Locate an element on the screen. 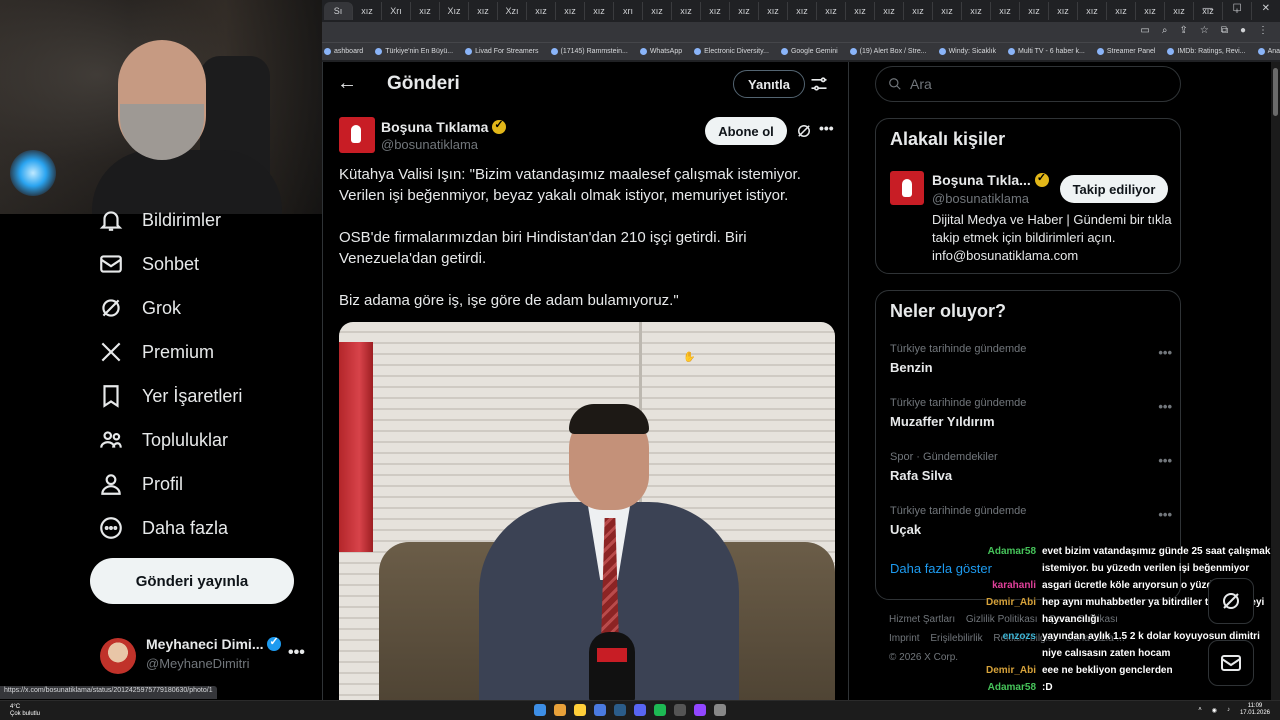 The image size is (1280, 720). volume-icon: ♪ is located at coordinates (1228, 710).